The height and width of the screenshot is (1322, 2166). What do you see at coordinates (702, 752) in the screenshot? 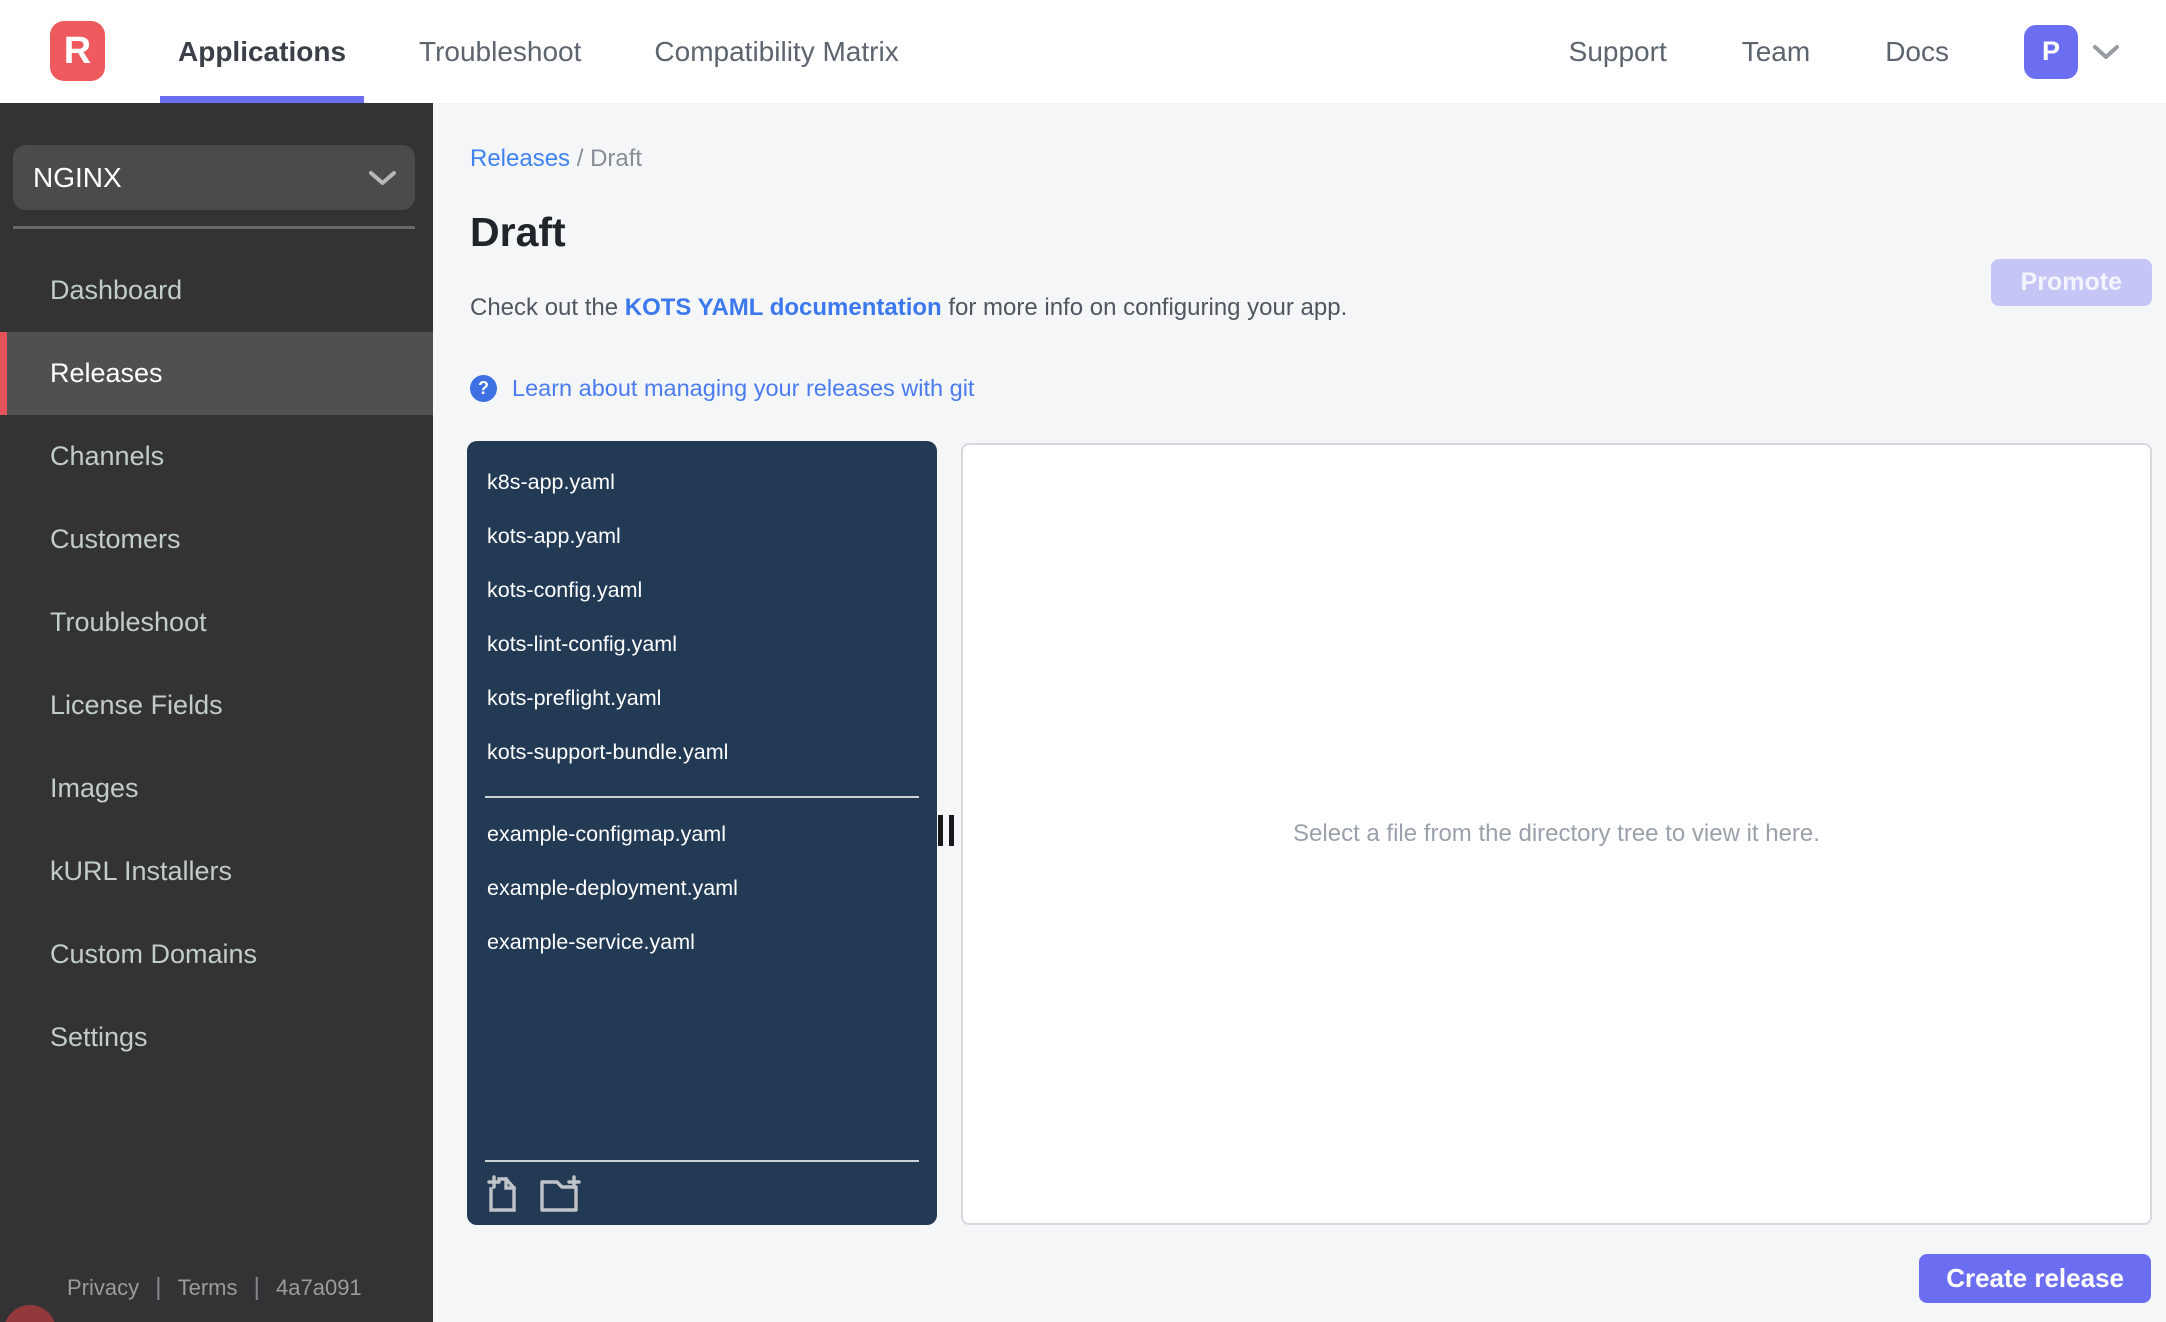
I see `file-tree-item: kots-support-bundle.yaml` at bounding box center [702, 752].